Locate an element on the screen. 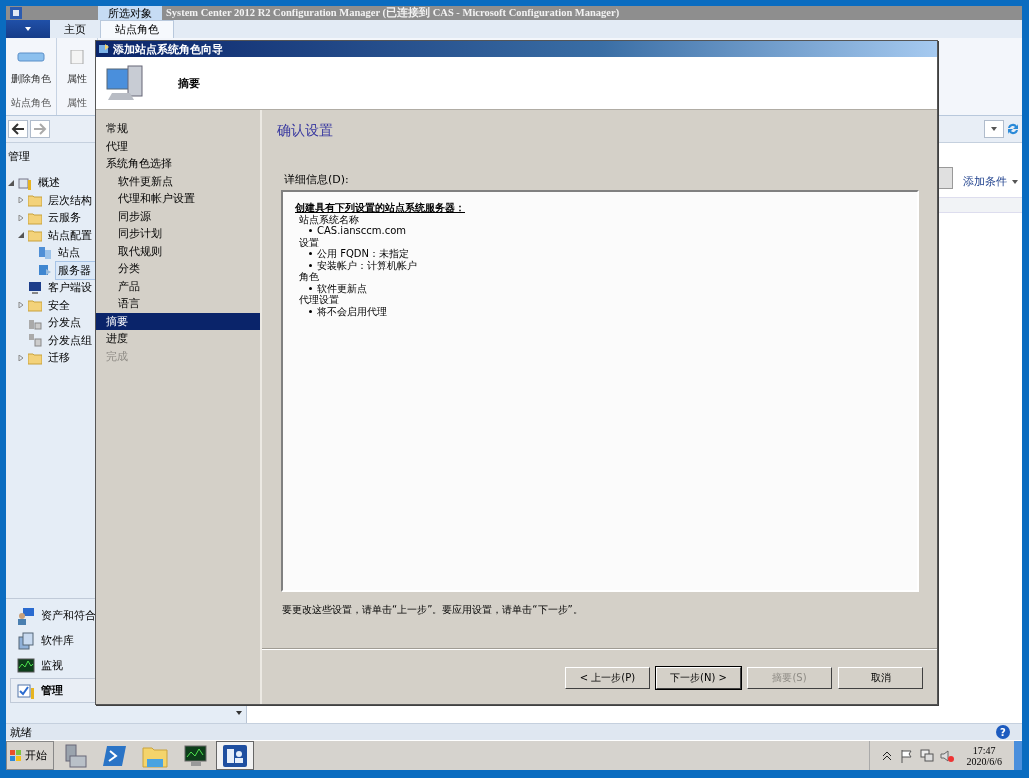  wizard-step: 代理和帐户设置 is located at coordinates (178, 199).